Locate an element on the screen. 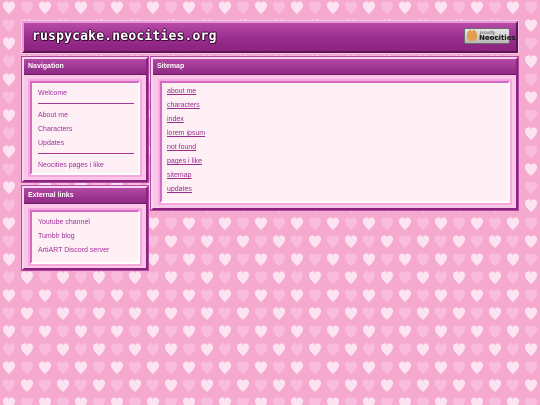 Image resolution: width=540 pixels, height=405 pixels. sitemap-link-not-found: not found is located at coordinates (181, 147).